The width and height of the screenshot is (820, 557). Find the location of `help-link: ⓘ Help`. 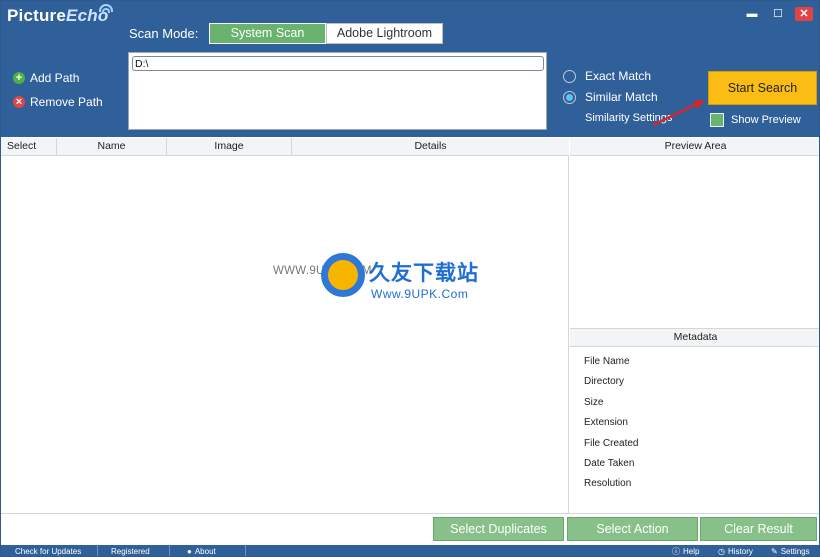

help-link: ⓘ Help is located at coordinates (686, 551).